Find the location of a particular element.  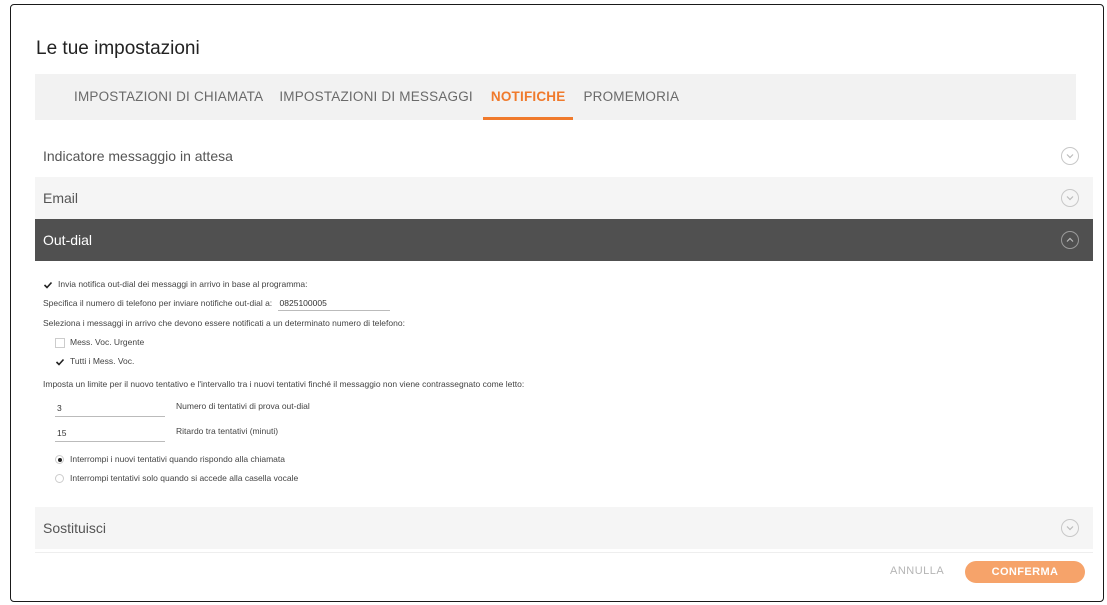

tab-call-settings: IMPOSTAZIONI DI CHIAMATA is located at coordinates (168, 97).